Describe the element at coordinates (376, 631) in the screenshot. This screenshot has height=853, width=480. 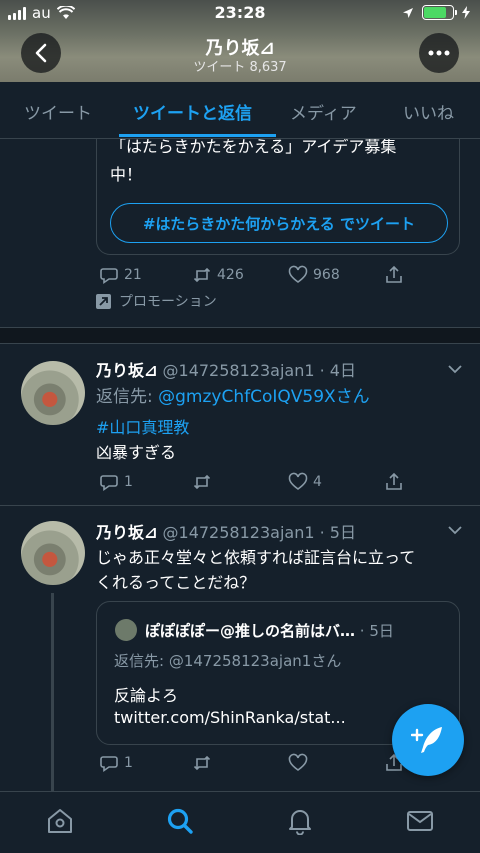
I see `quoted-time: · 5日` at that location.